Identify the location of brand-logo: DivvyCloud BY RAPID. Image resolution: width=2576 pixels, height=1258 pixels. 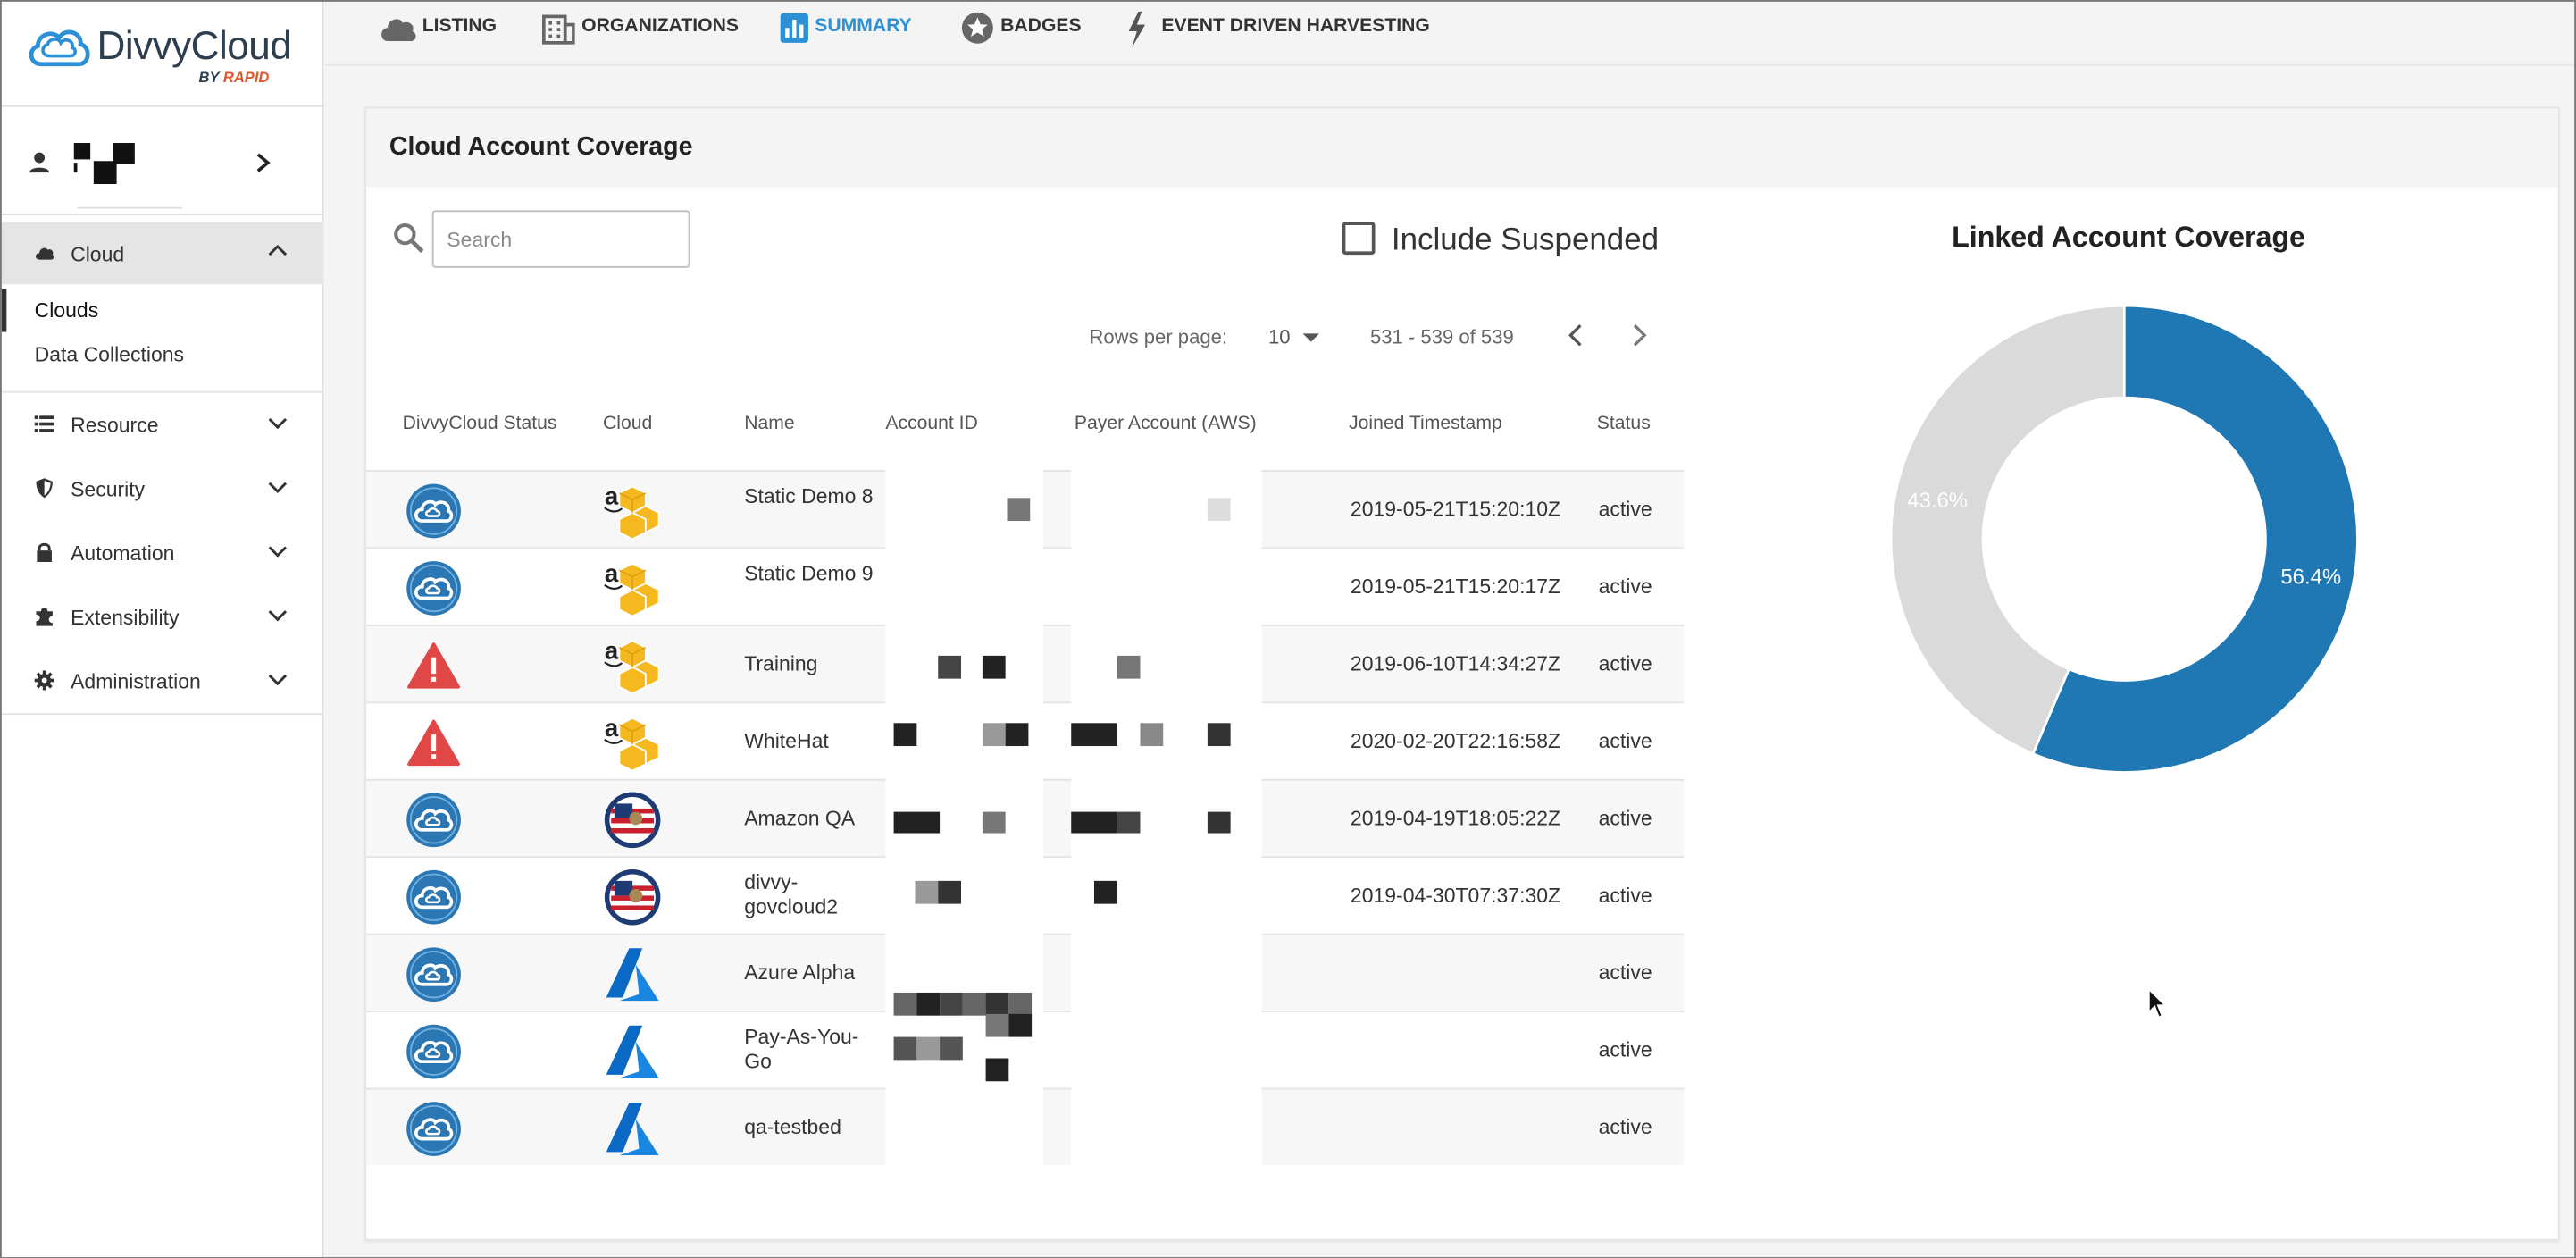
(163, 54).